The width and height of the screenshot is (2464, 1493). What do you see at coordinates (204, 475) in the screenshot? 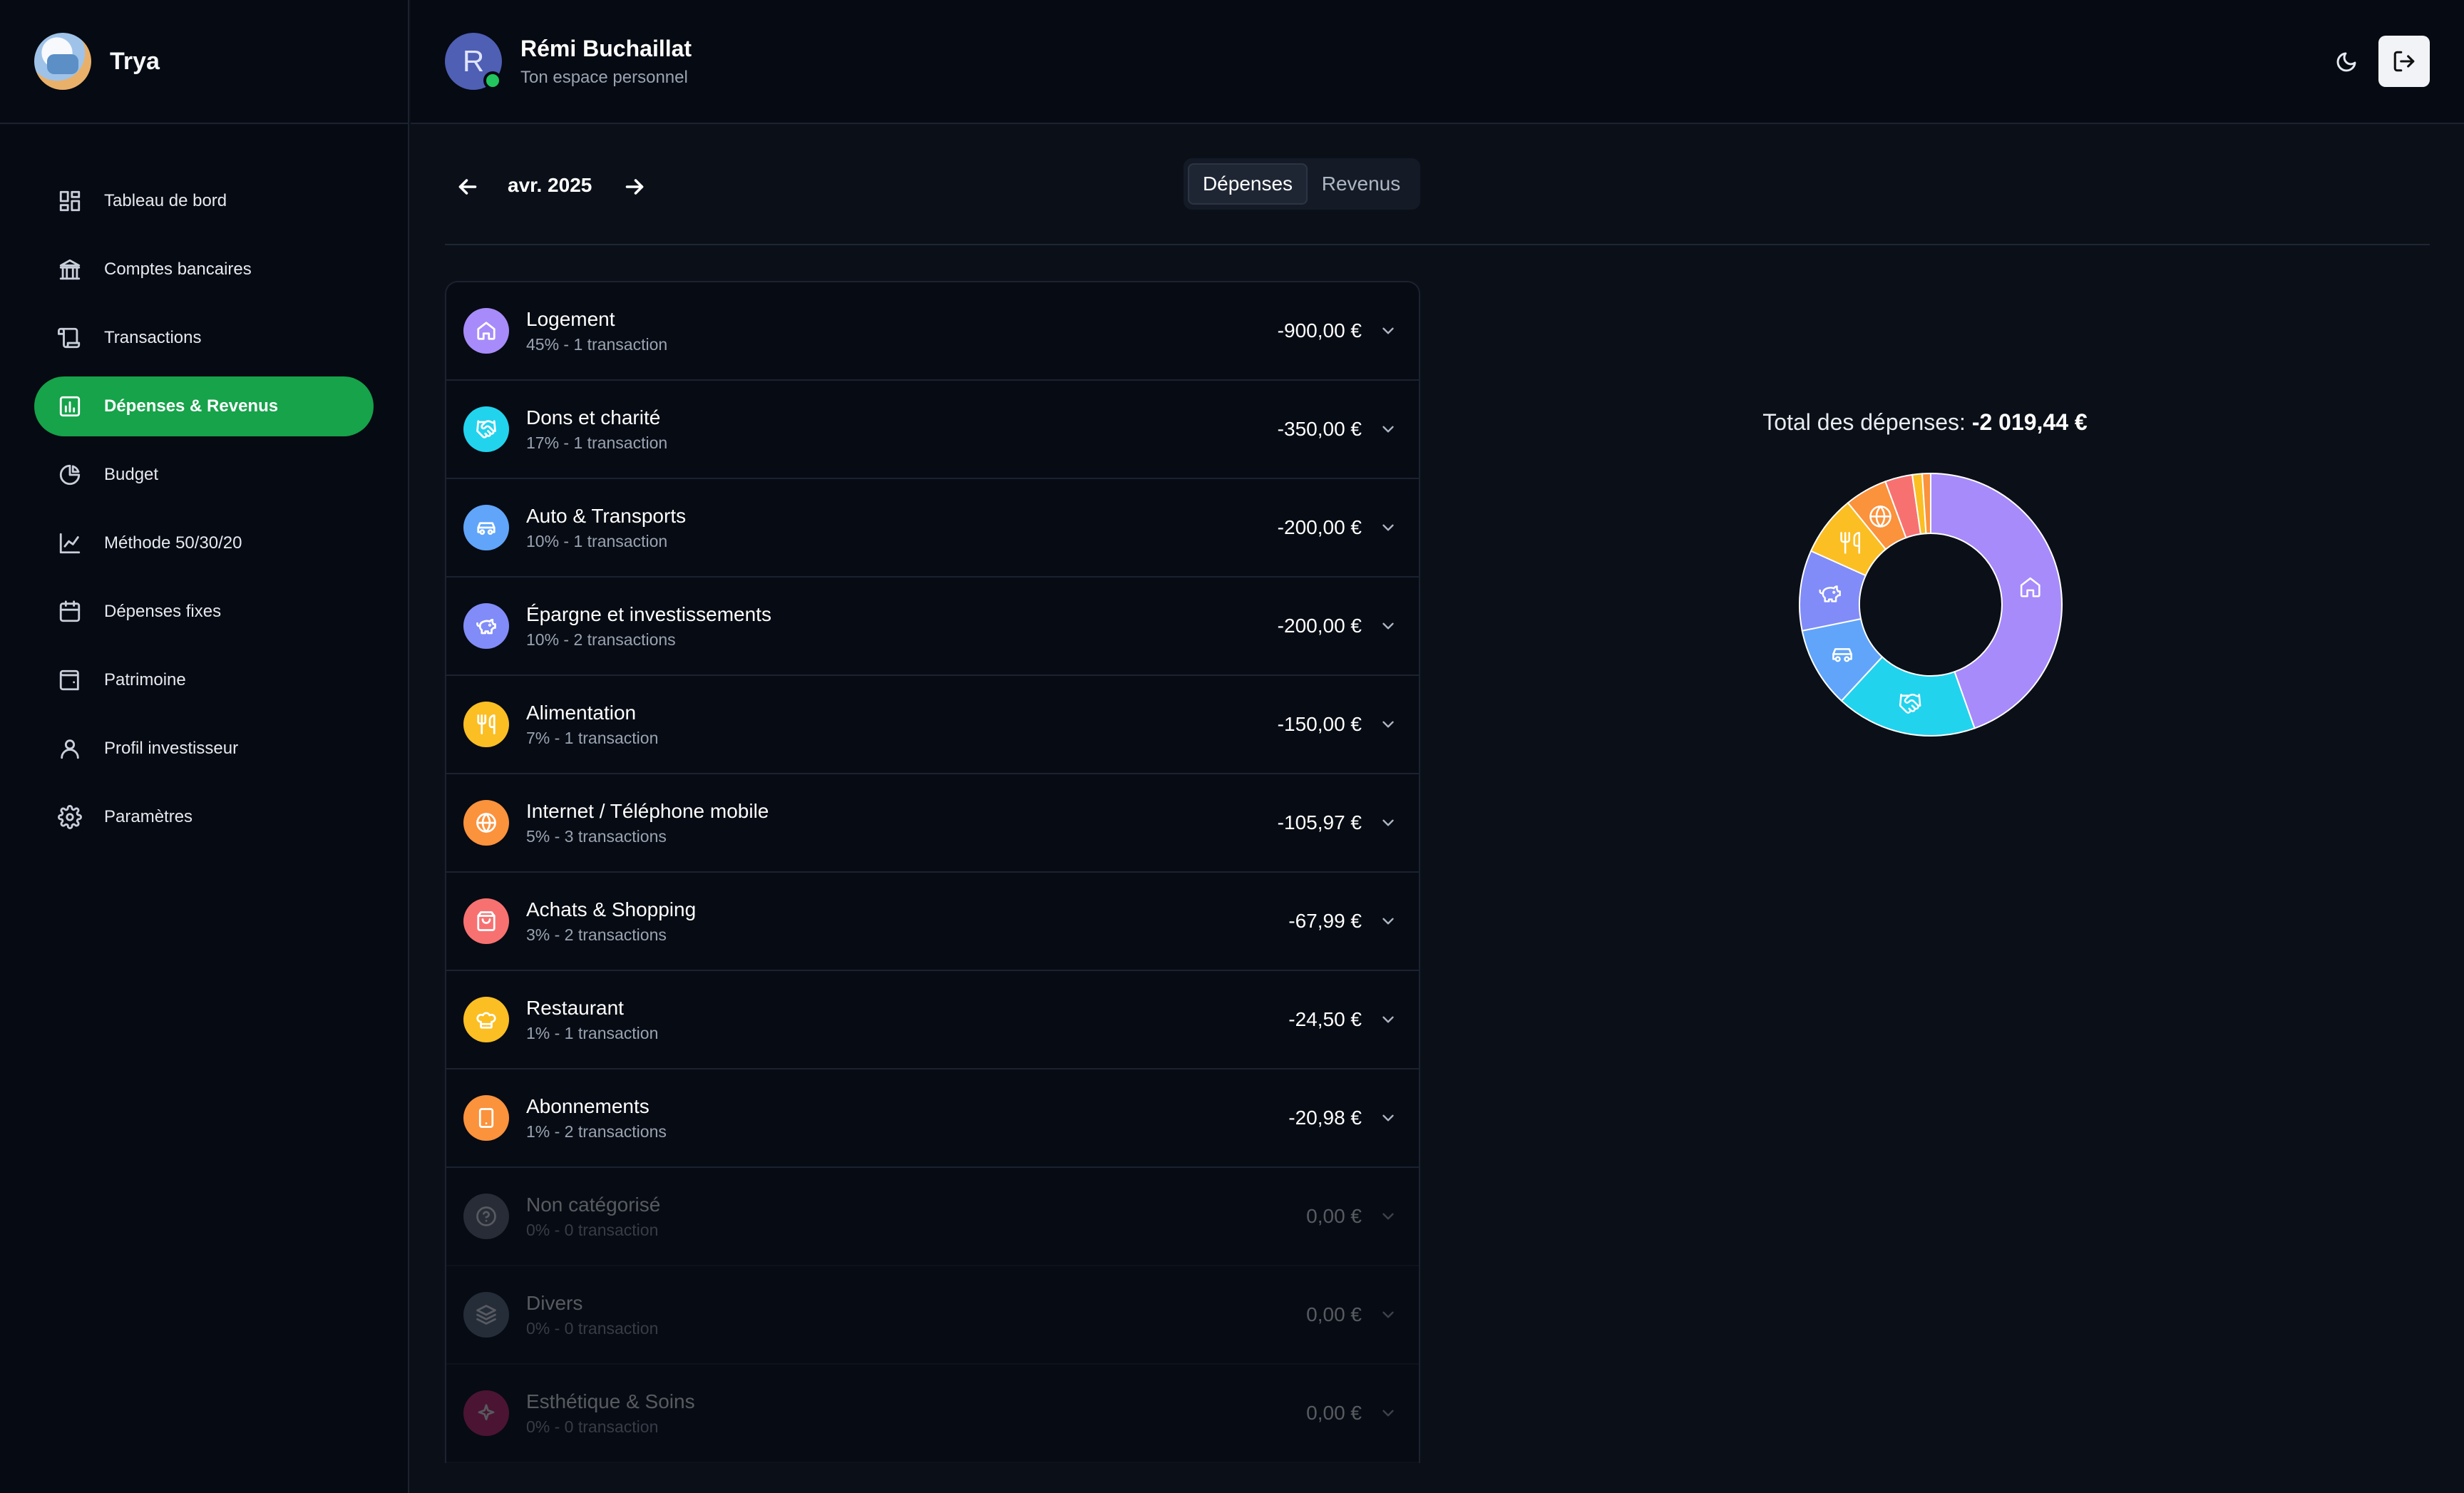
I see `sidebar-item-budget: Budget` at bounding box center [204, 475].